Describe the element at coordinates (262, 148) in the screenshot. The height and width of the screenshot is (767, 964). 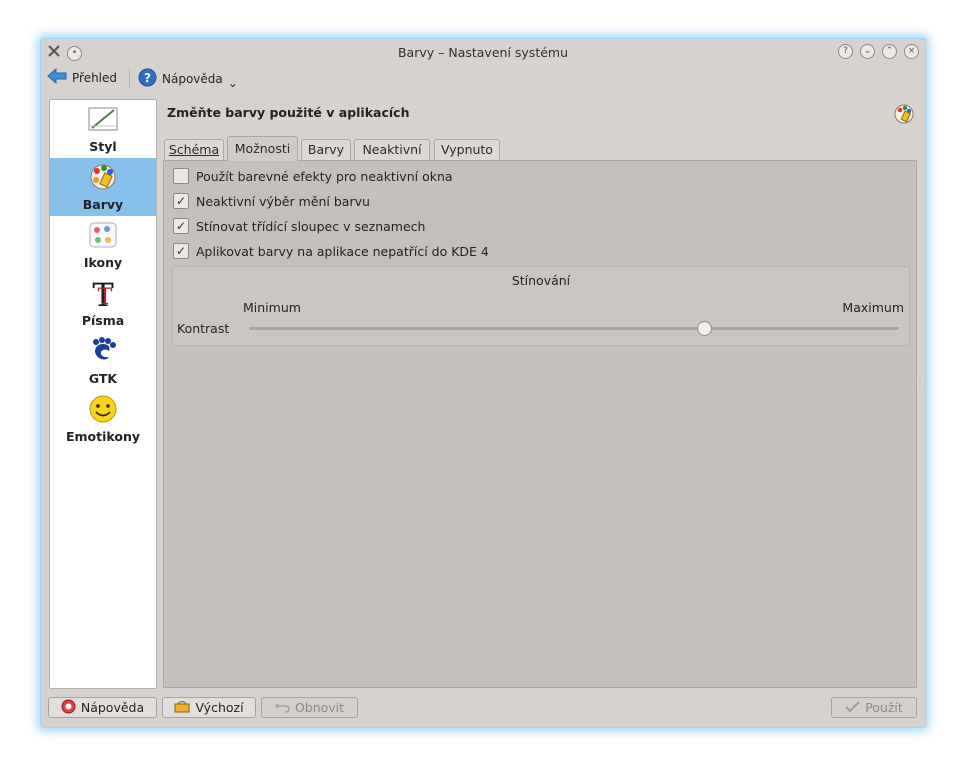
I see `tab-options: Možnosti` at that location.